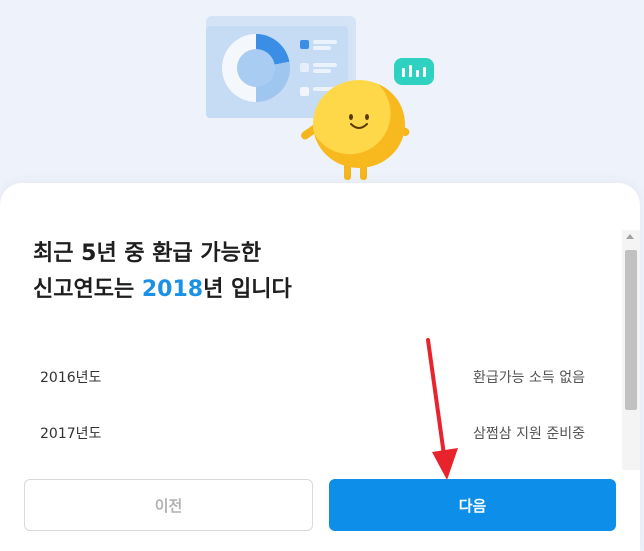 Image resolution: width=644 pixels, height=551 pixels. Describe the element at coordinates (172, 289) in the screenshot. I see `highlight-year: 2018` at that location.